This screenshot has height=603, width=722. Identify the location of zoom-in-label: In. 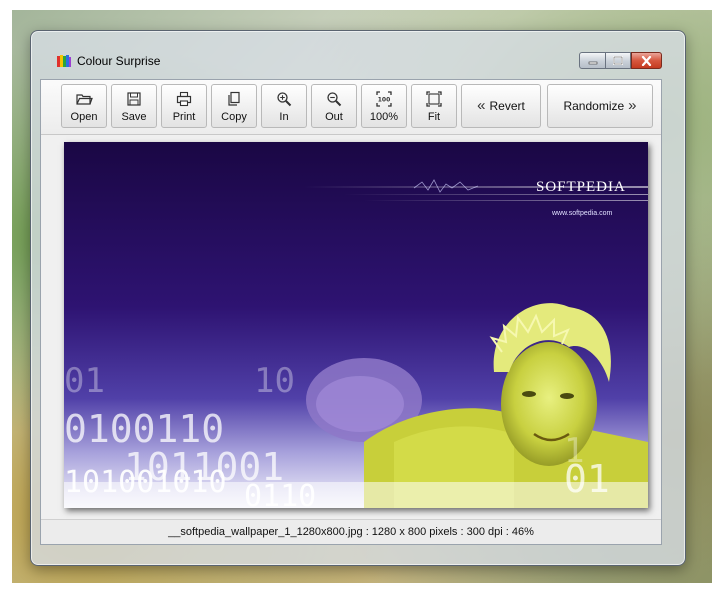
(284, 117).